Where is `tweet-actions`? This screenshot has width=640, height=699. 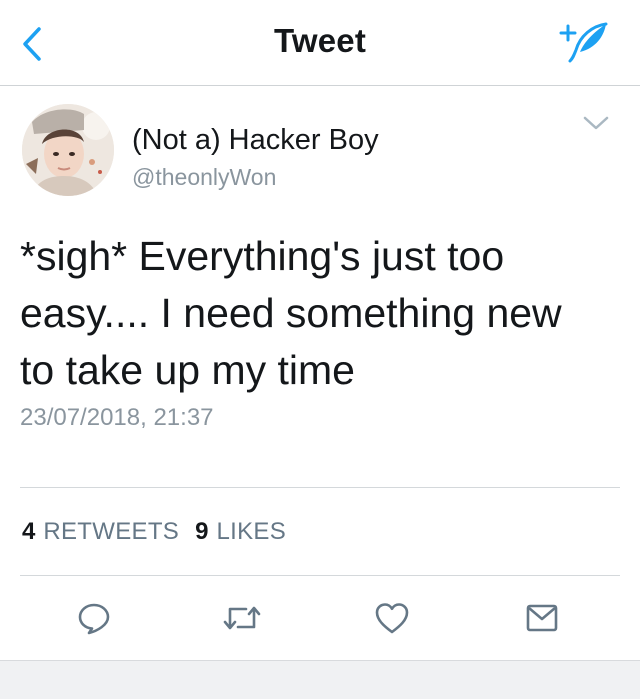 tweet-actions is located at coordinates (320, 622).